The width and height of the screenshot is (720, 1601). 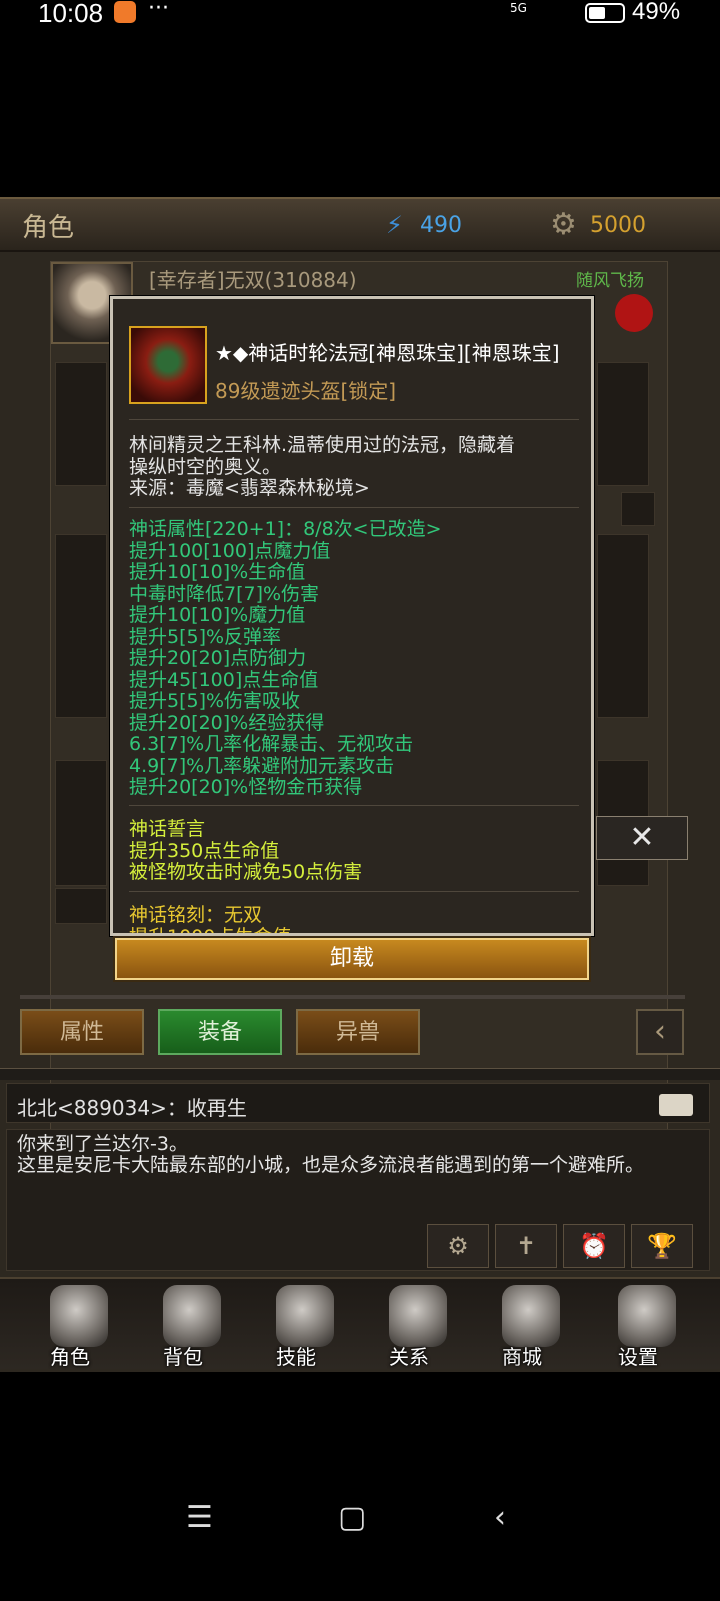 I want to click on back-button: ‹, so click(x=660, y=1032).